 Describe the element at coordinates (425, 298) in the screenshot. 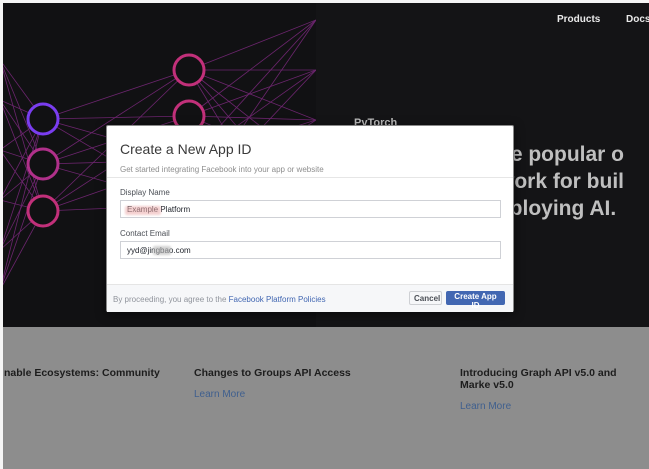

I see `cancel-button: Cancel` at that location.